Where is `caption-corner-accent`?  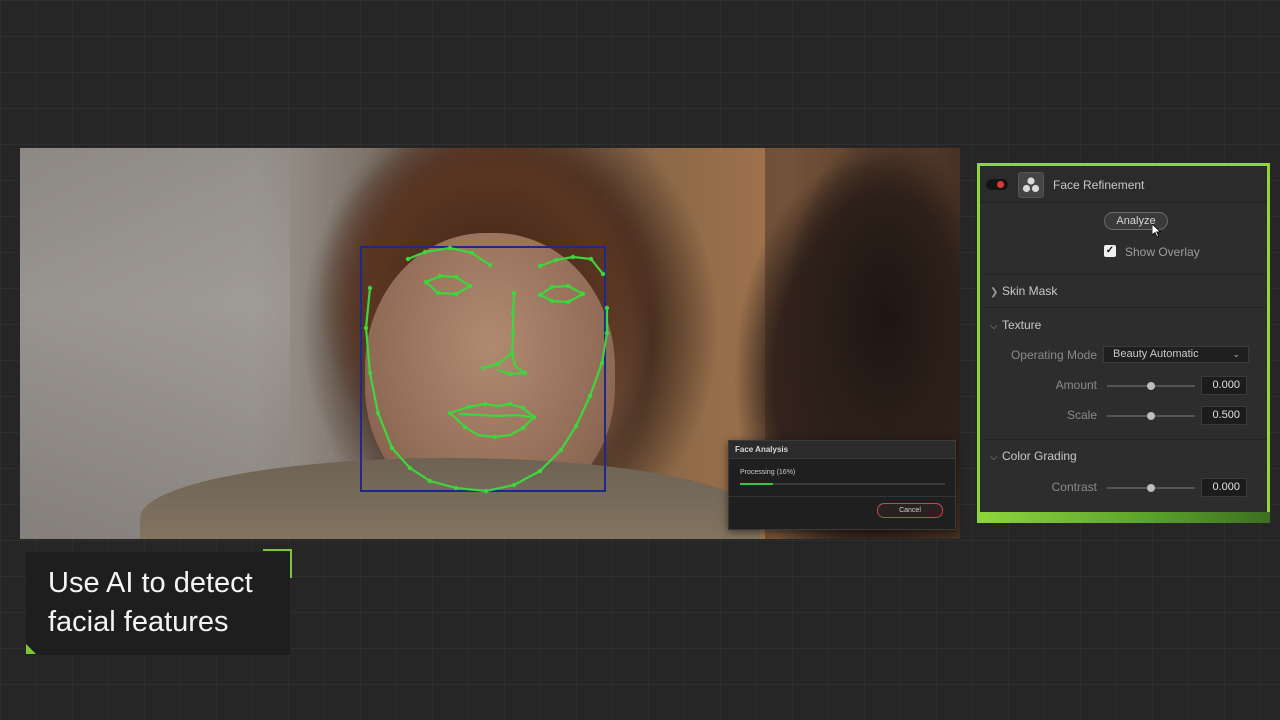 caption-corner-accent is located at coordinates (277, 563).